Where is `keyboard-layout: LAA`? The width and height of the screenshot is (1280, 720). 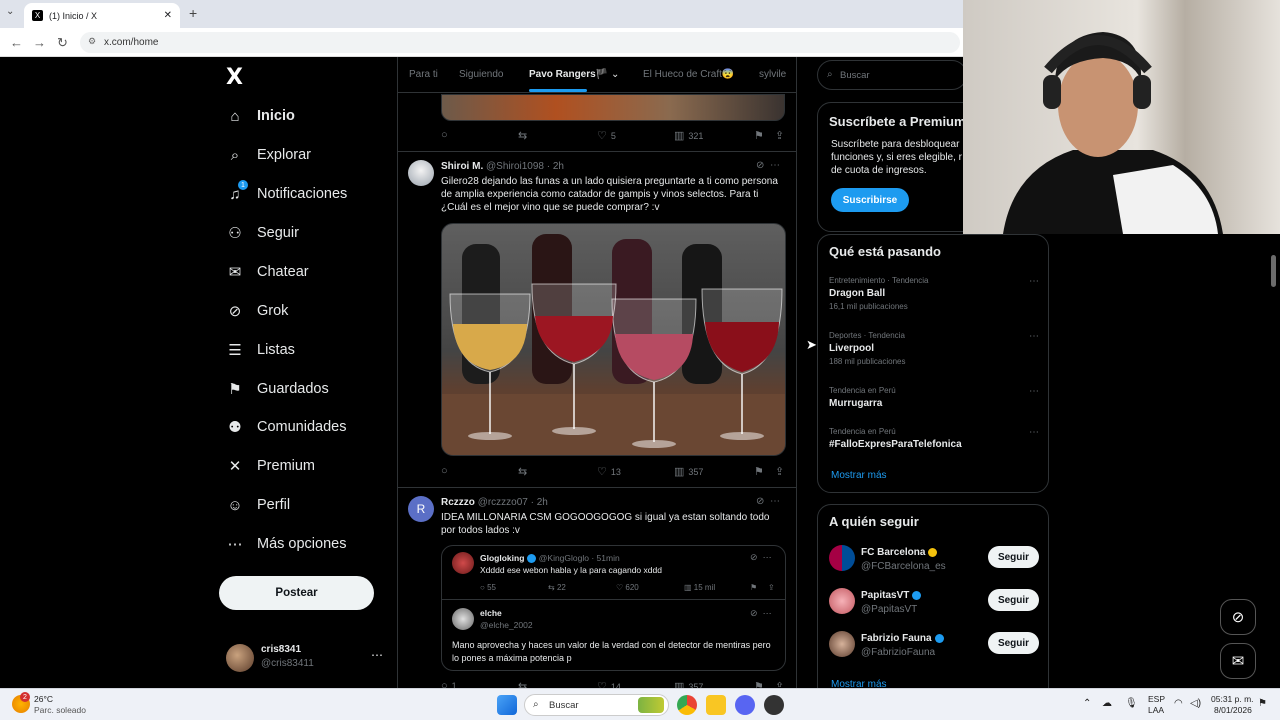 keyboard-layout: LAA is located at coordinates (1156, 710).